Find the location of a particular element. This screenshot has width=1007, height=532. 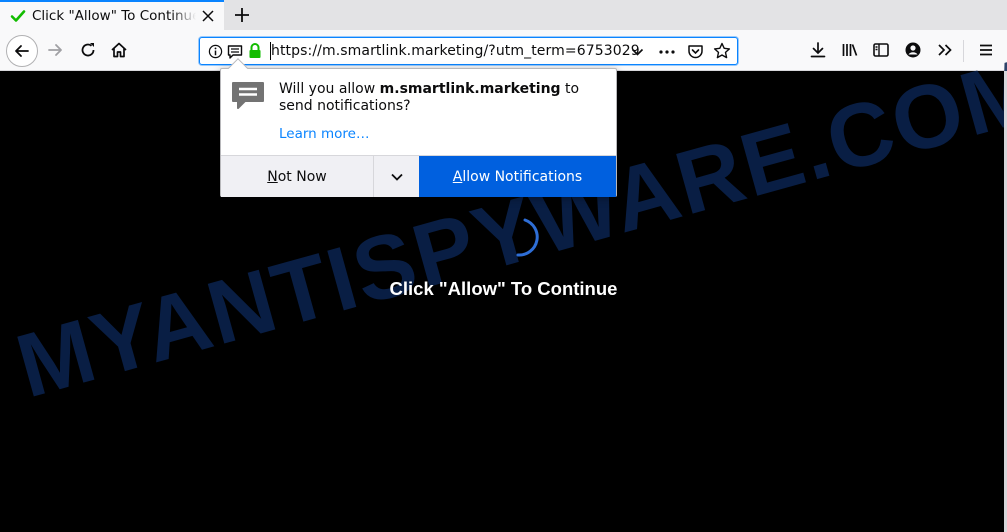

not-now-button: Not Now is located at coordinates (297, 176).